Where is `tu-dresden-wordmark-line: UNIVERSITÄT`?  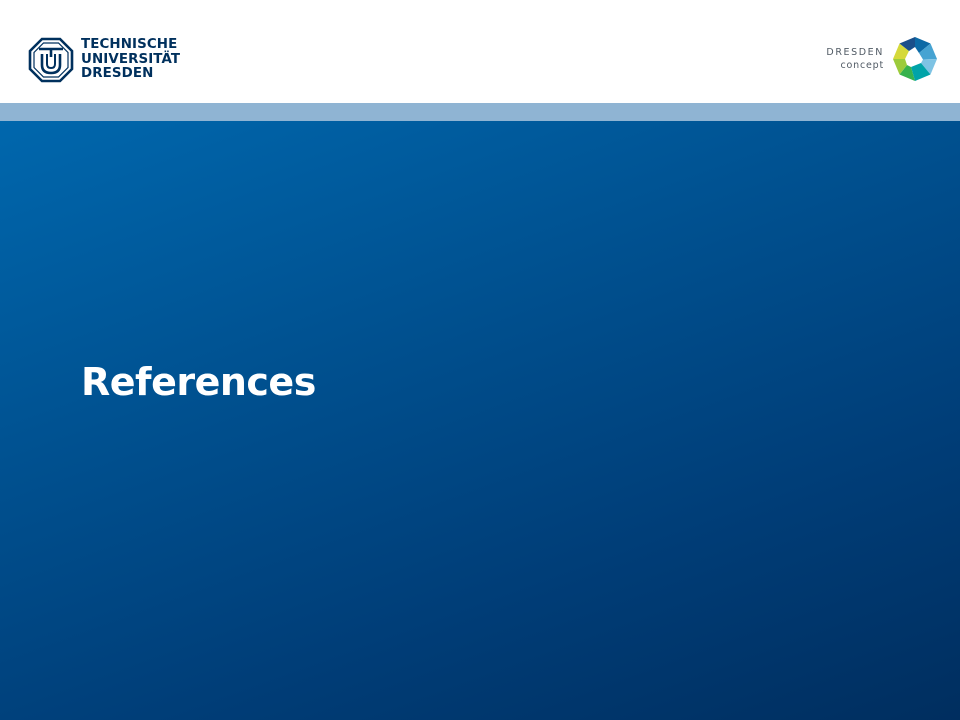
tu-dresden-wordmark-line: UNIVERSITÄT is located at coordinates (131, 59).